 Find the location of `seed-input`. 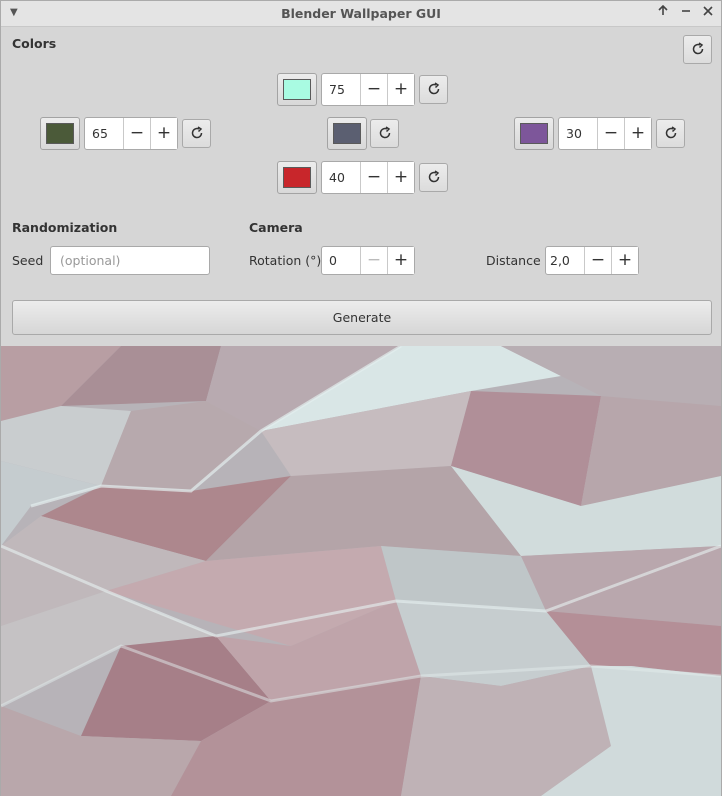

seed-input is located at coordinates (130, 260).